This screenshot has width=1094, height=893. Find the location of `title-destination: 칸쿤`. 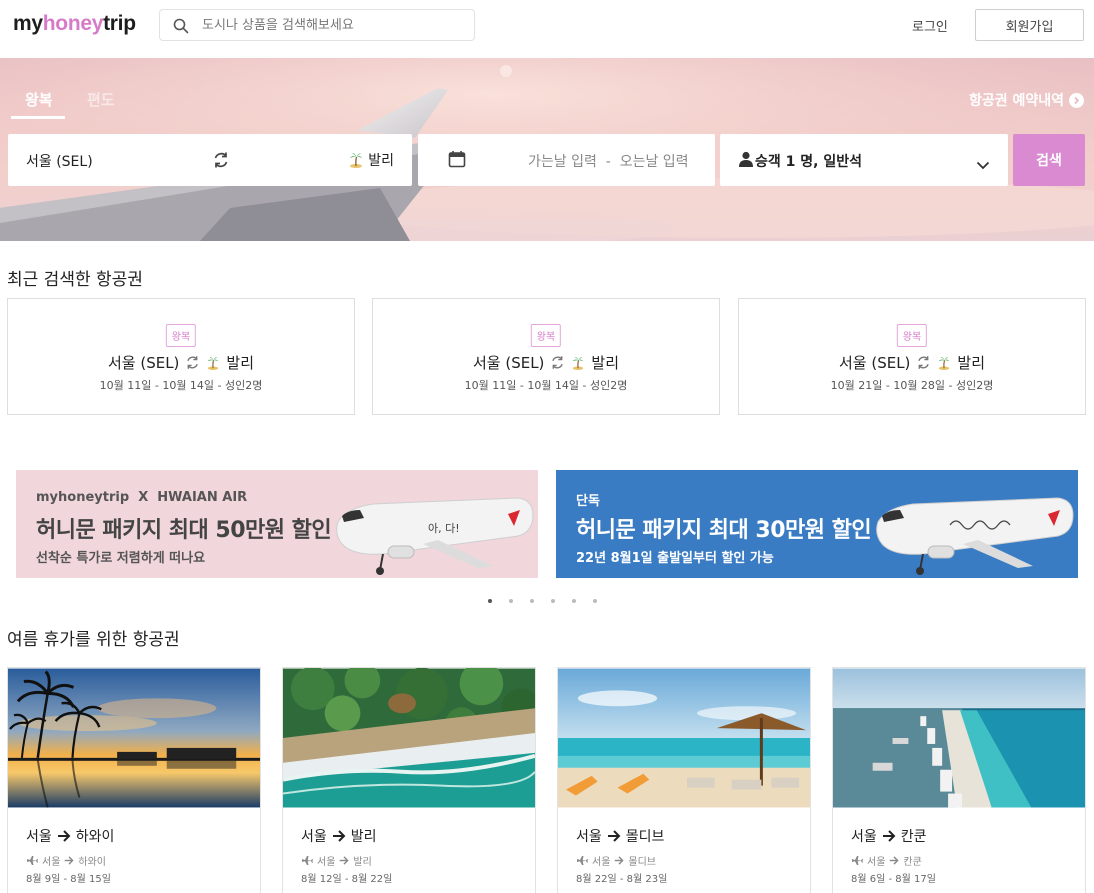

title-destination: 칸쿤 is located at coordinates (913, 837).